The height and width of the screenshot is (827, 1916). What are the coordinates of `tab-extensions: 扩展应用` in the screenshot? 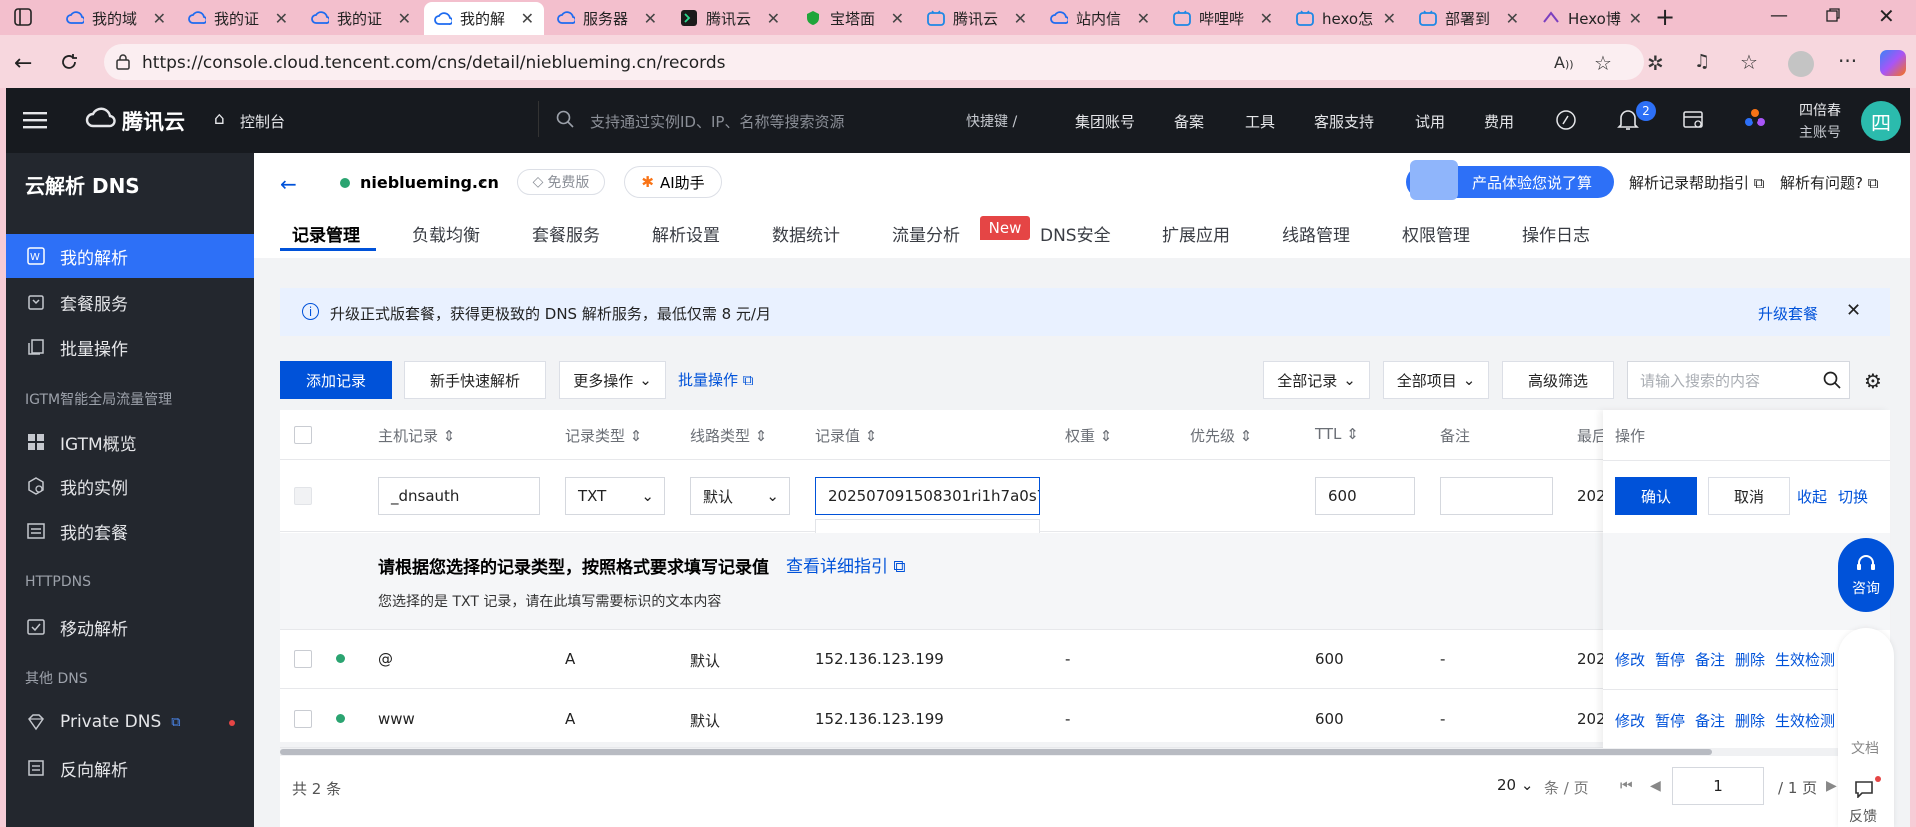 It's located at (1196, 233).